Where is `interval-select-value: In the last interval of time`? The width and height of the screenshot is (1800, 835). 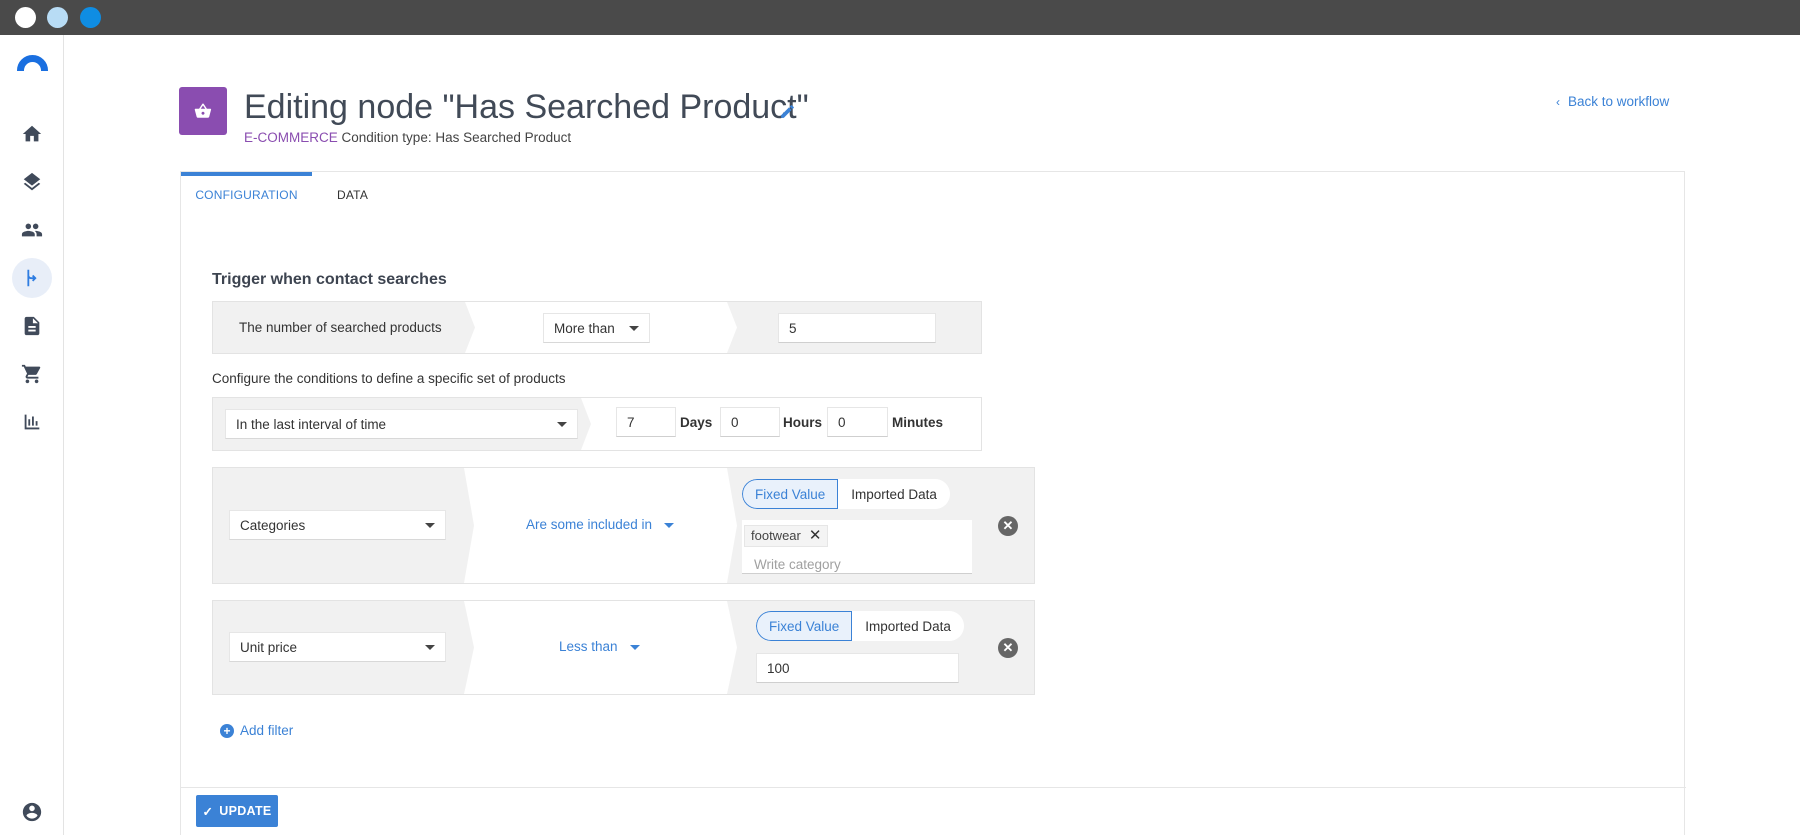
interval-select-value: In the last interval of time is located at coordinates (311, 424).